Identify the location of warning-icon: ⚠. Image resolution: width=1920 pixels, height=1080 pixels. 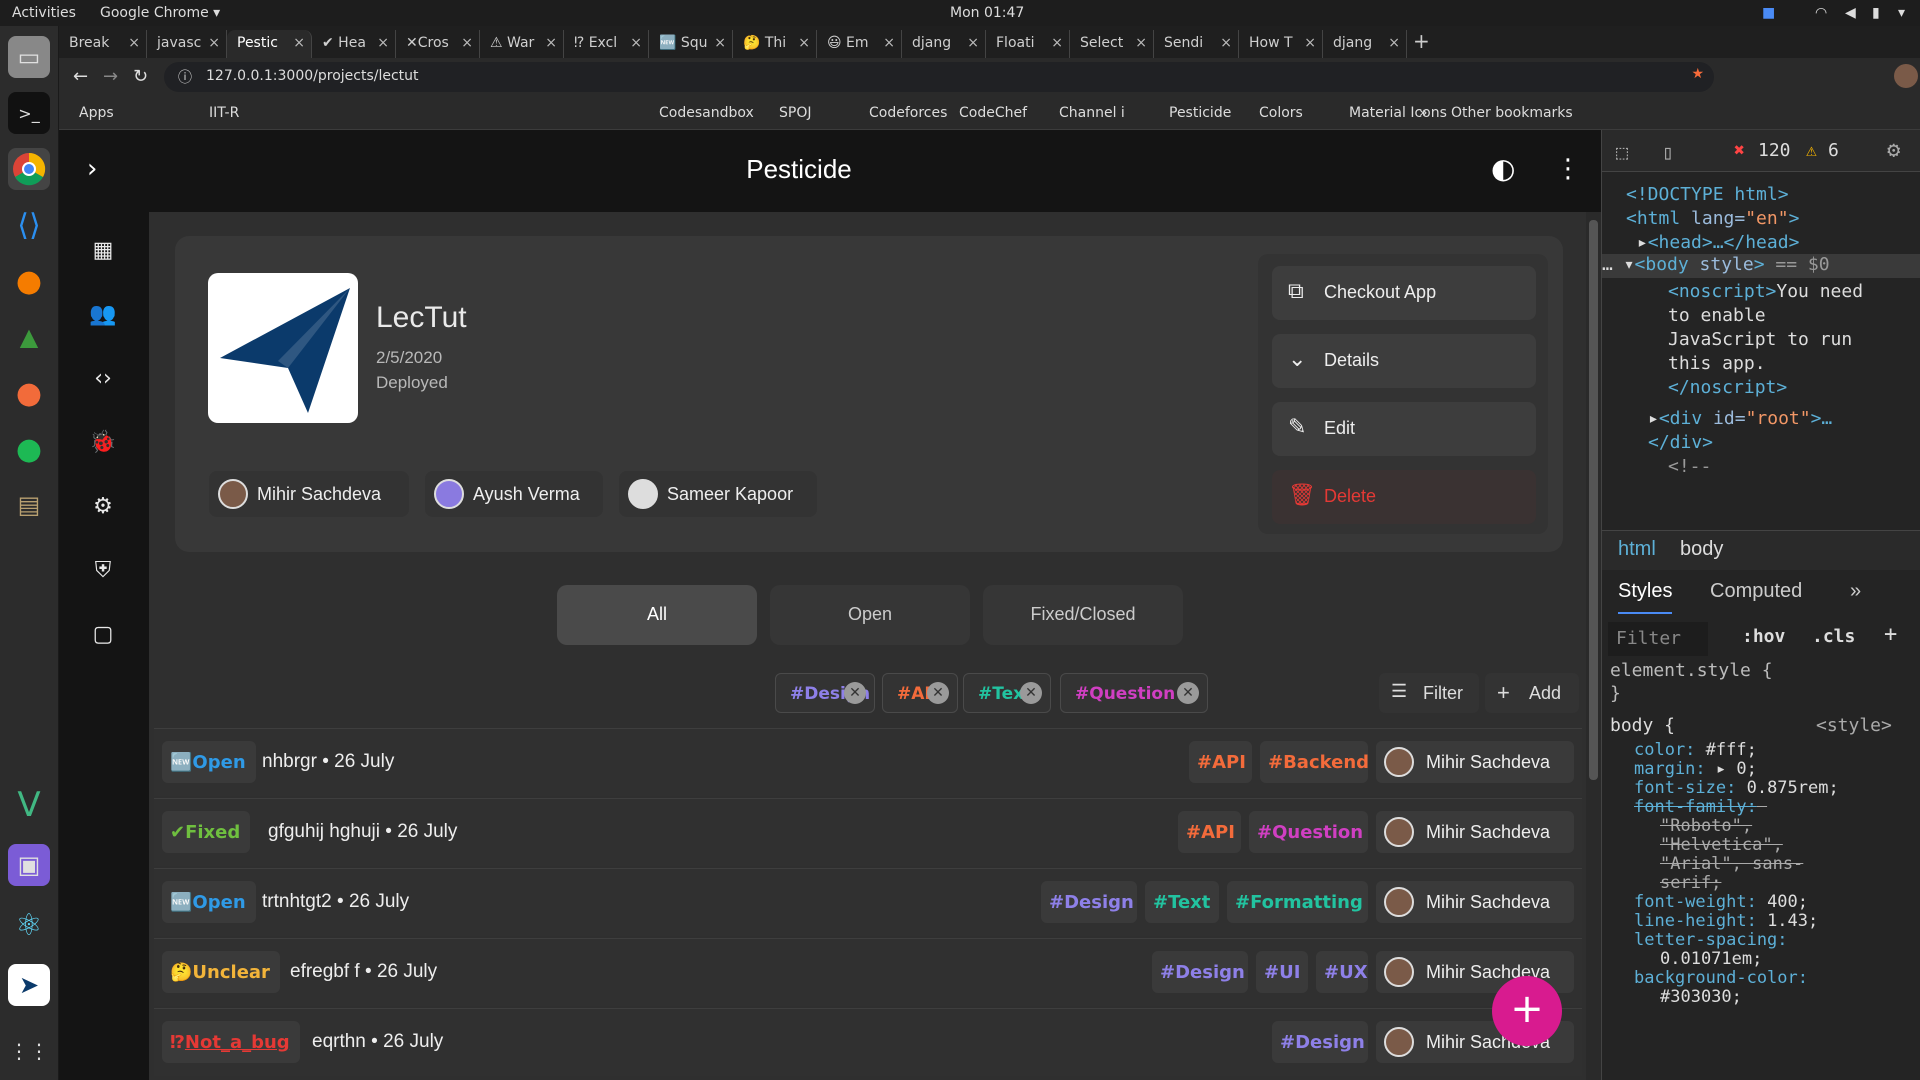
(1811, 150).